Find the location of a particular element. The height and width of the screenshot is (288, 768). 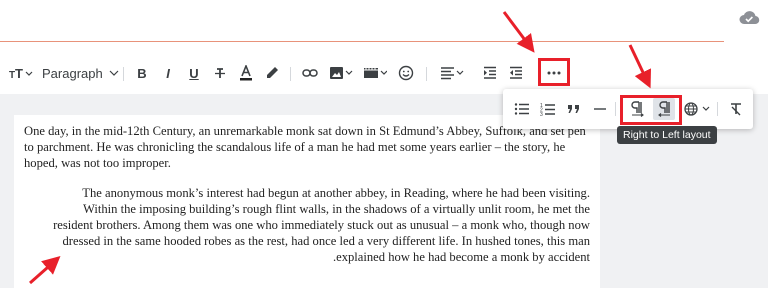

indent-icon is located at coordinates (490, 73).